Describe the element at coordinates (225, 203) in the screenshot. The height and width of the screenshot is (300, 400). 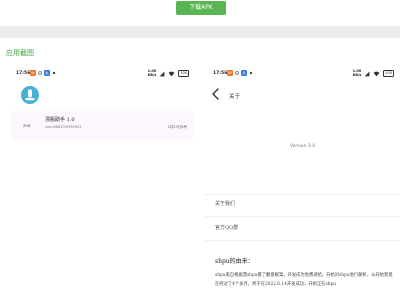
I see `menu-item-about-us: 关于我们` at that location.